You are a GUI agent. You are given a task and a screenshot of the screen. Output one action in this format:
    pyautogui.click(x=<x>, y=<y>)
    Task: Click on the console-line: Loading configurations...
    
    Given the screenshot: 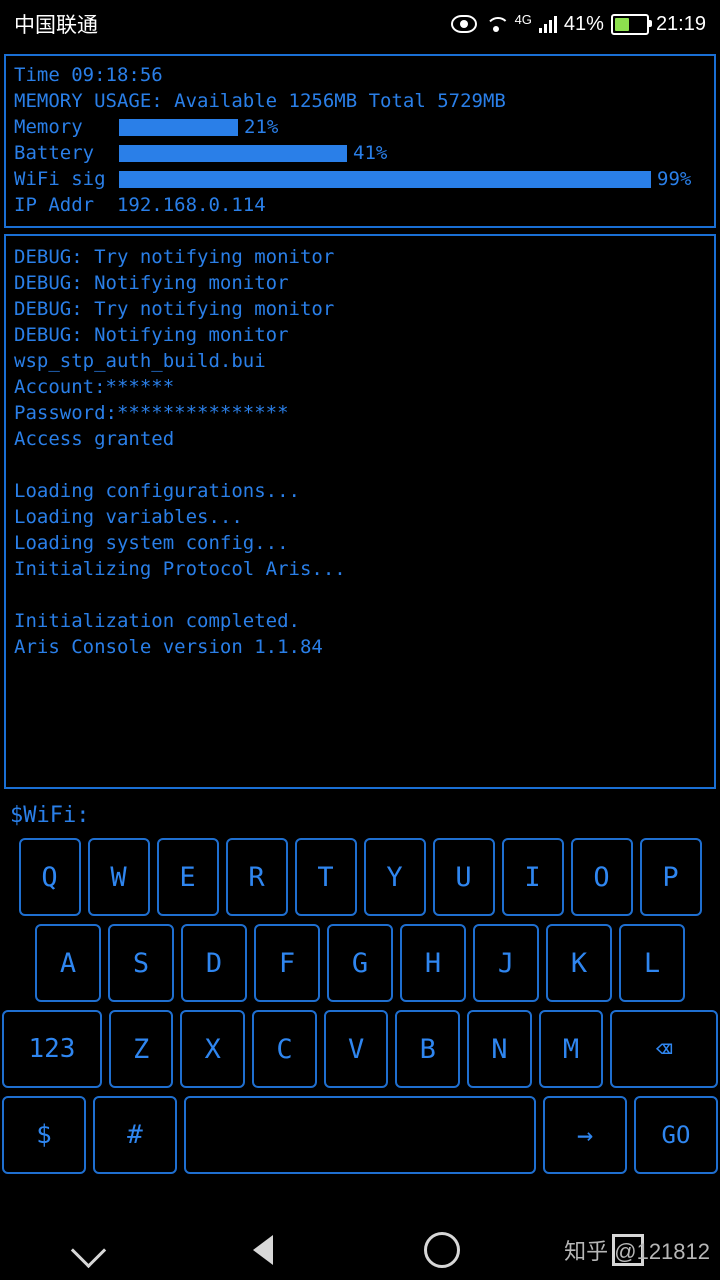 What is the action you would take?
    pyautogui.click(x=157, y=491)
    